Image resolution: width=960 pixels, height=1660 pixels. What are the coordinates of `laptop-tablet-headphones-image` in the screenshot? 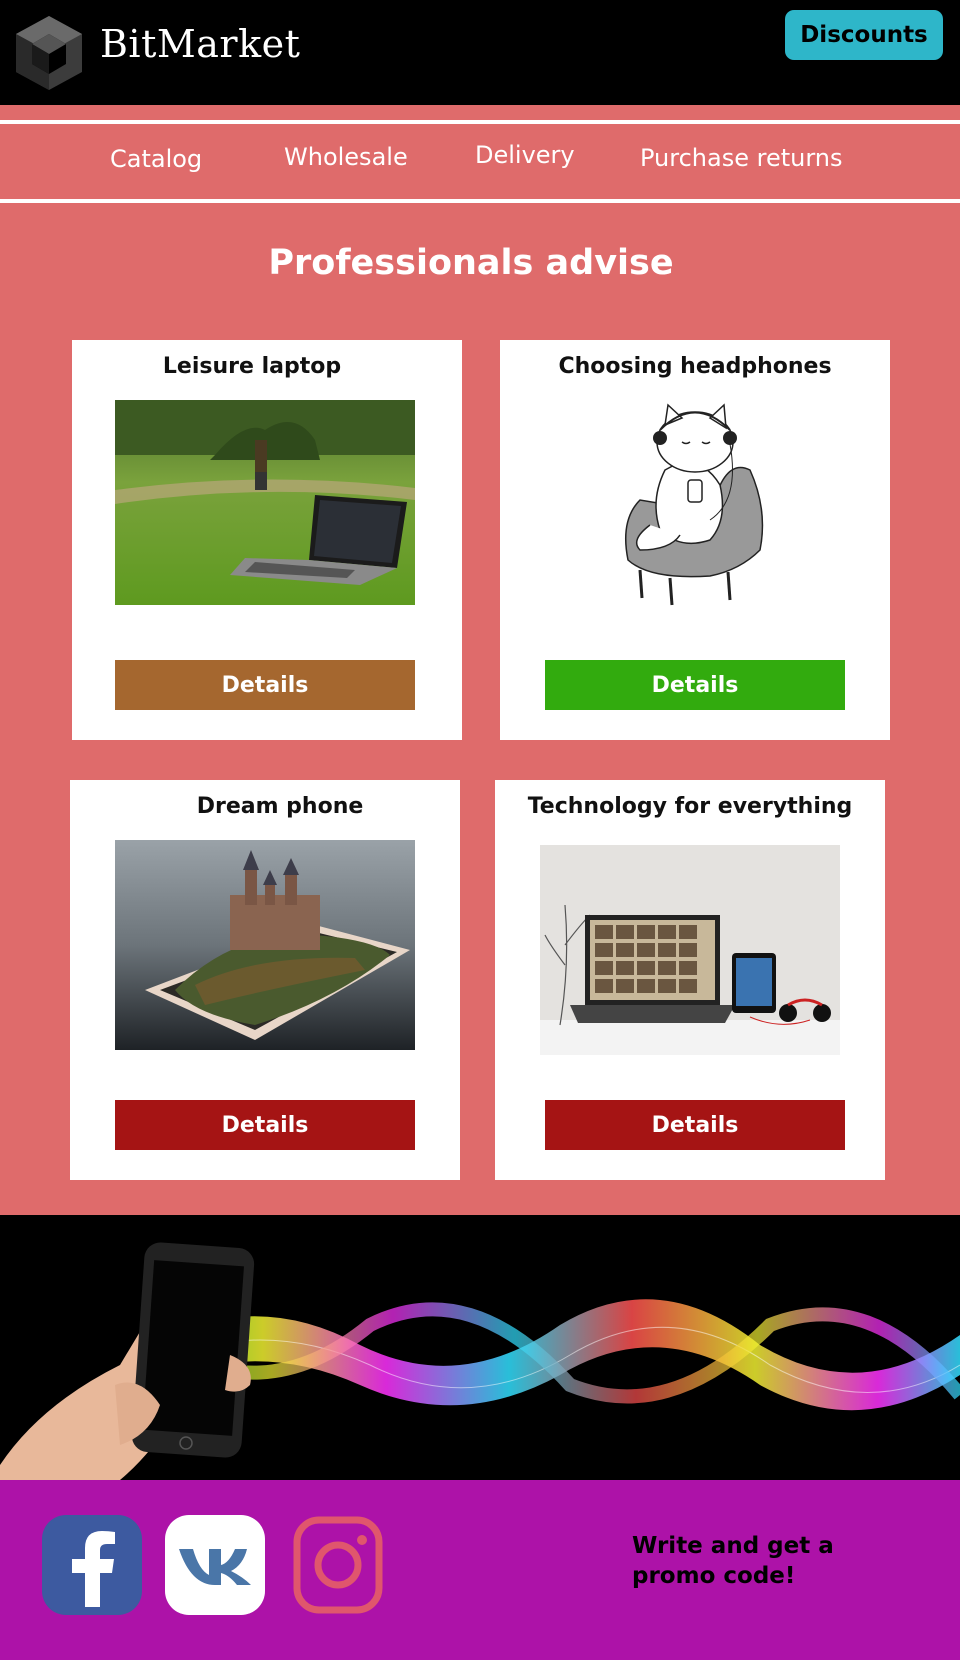 It's located at (690, 950).